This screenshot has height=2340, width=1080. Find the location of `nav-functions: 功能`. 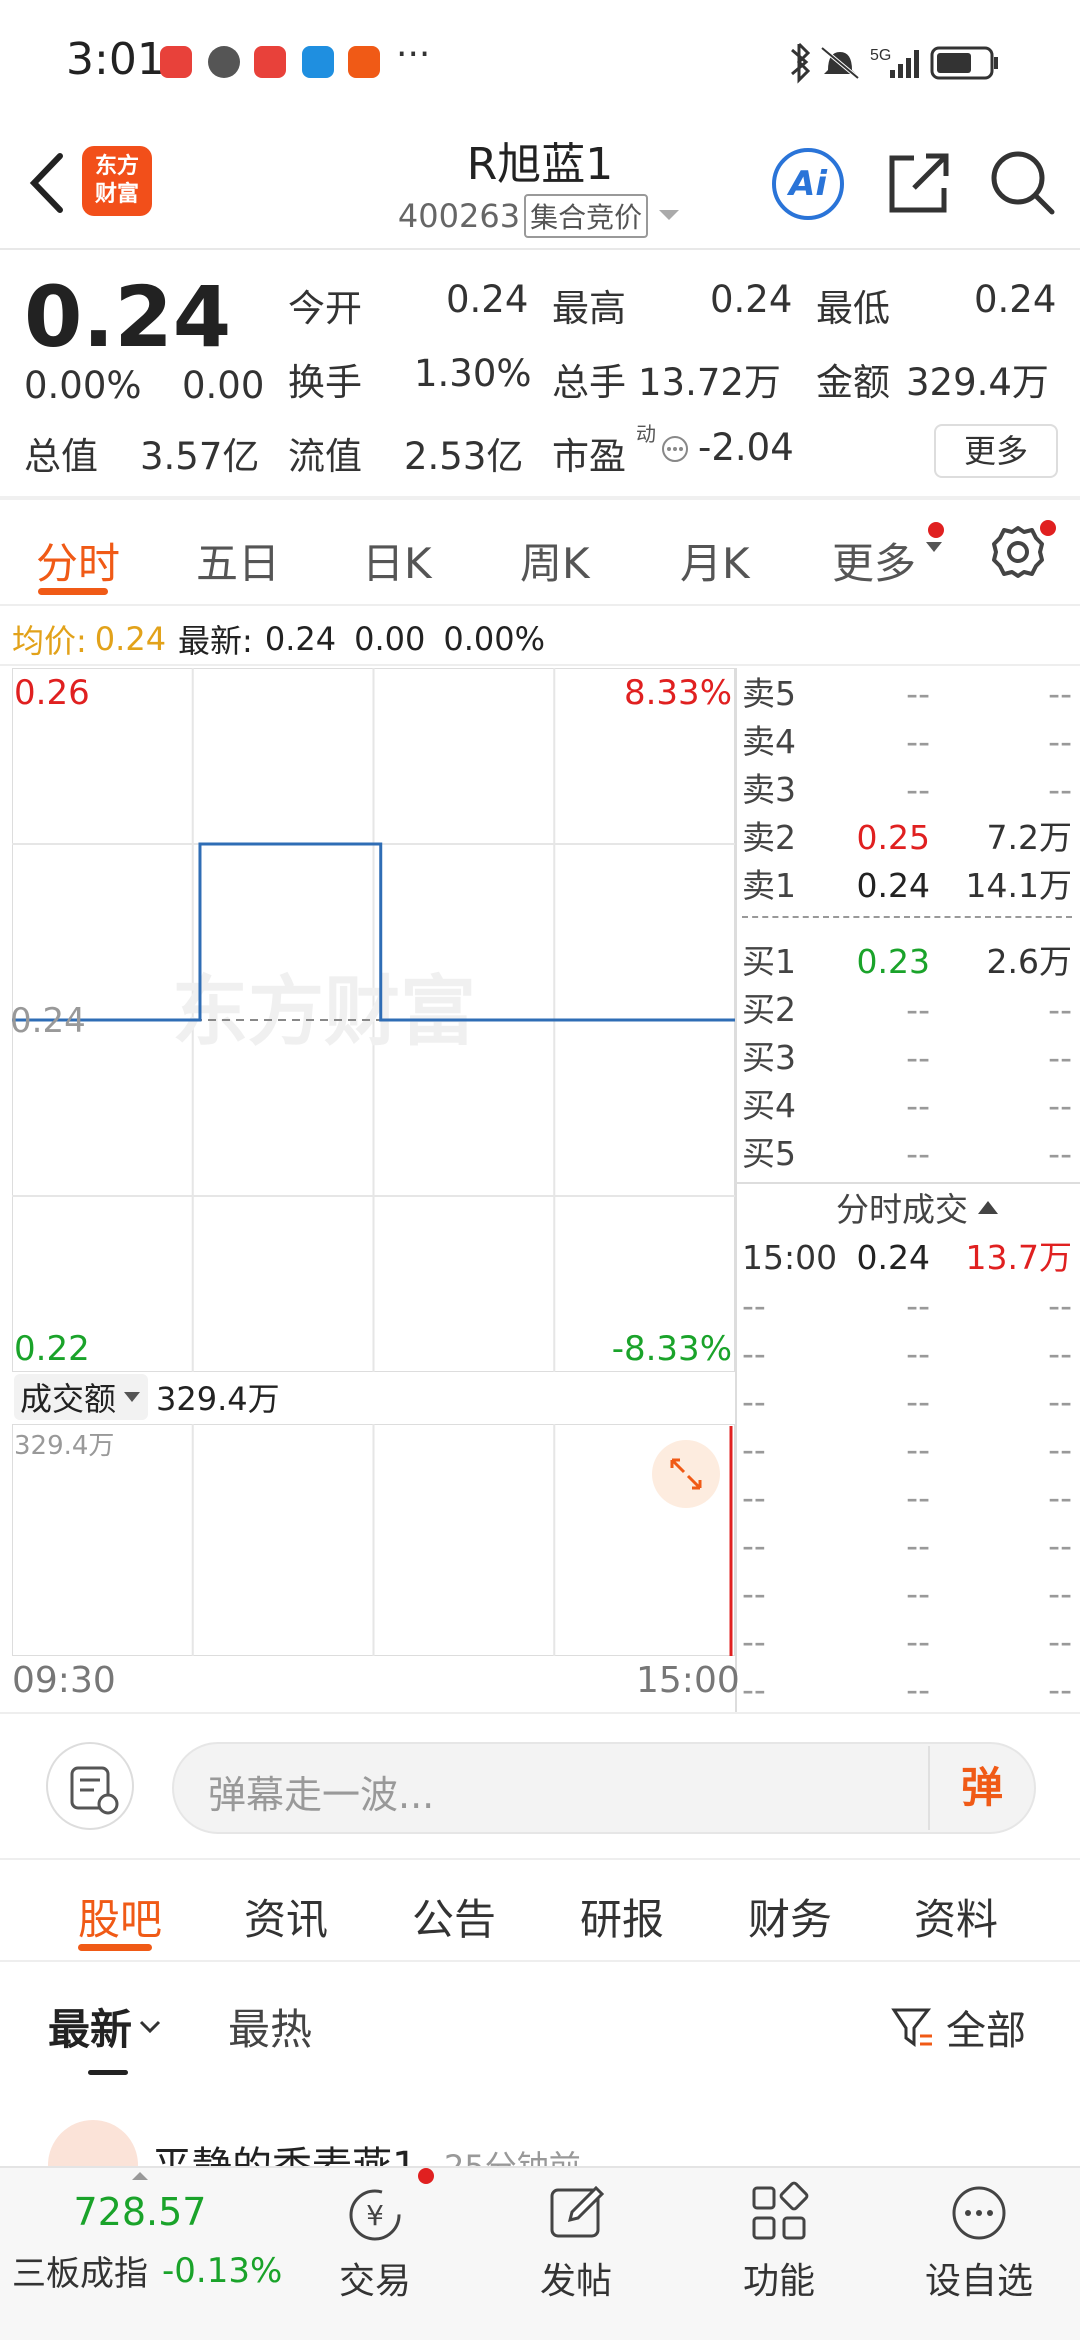

nav-functions: 功能 is located at coordinates (779, 2278).